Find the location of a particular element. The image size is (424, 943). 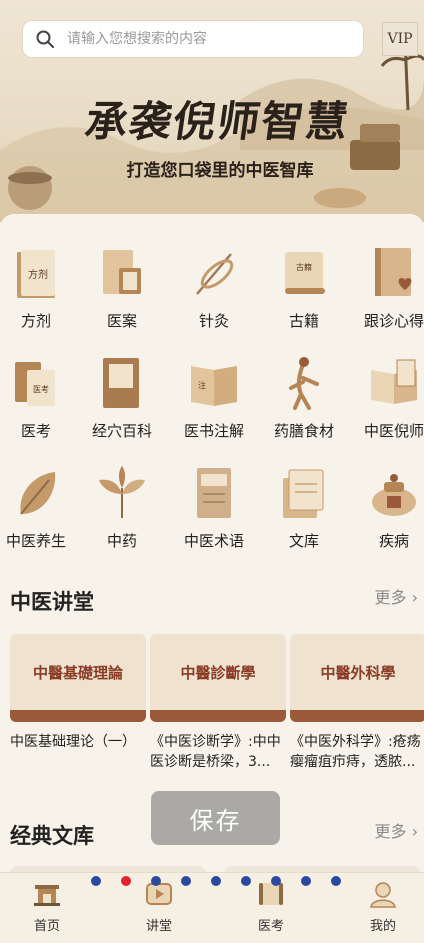

lecture-section-title: 中医讲堂 is located at coordinates (52, 601).